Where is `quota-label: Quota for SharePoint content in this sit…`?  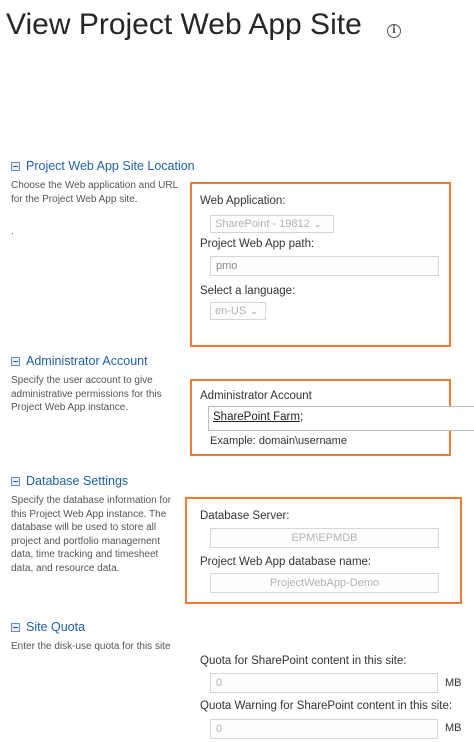 quota-label: Quota for SharePoint content in this sit… is located at coordinates (303, 661).